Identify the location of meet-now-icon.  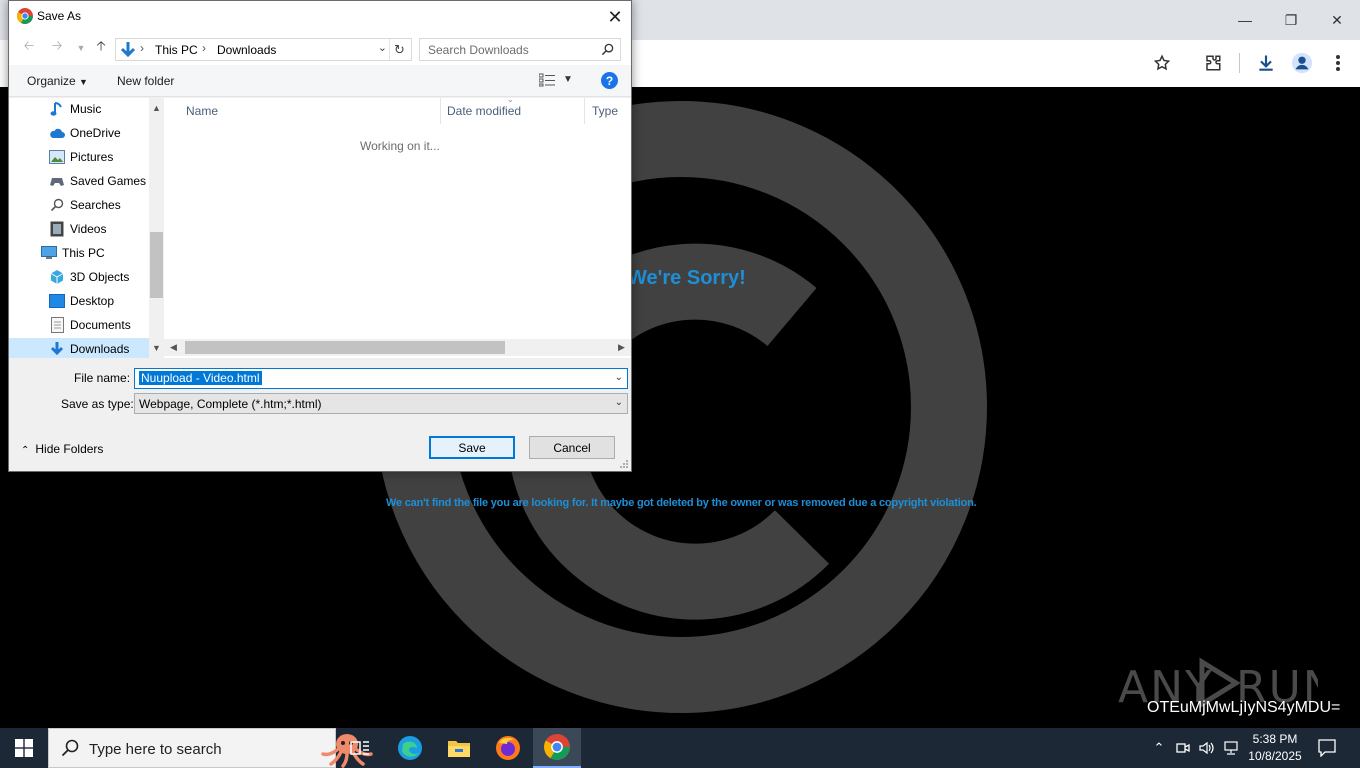
(1183, 748).